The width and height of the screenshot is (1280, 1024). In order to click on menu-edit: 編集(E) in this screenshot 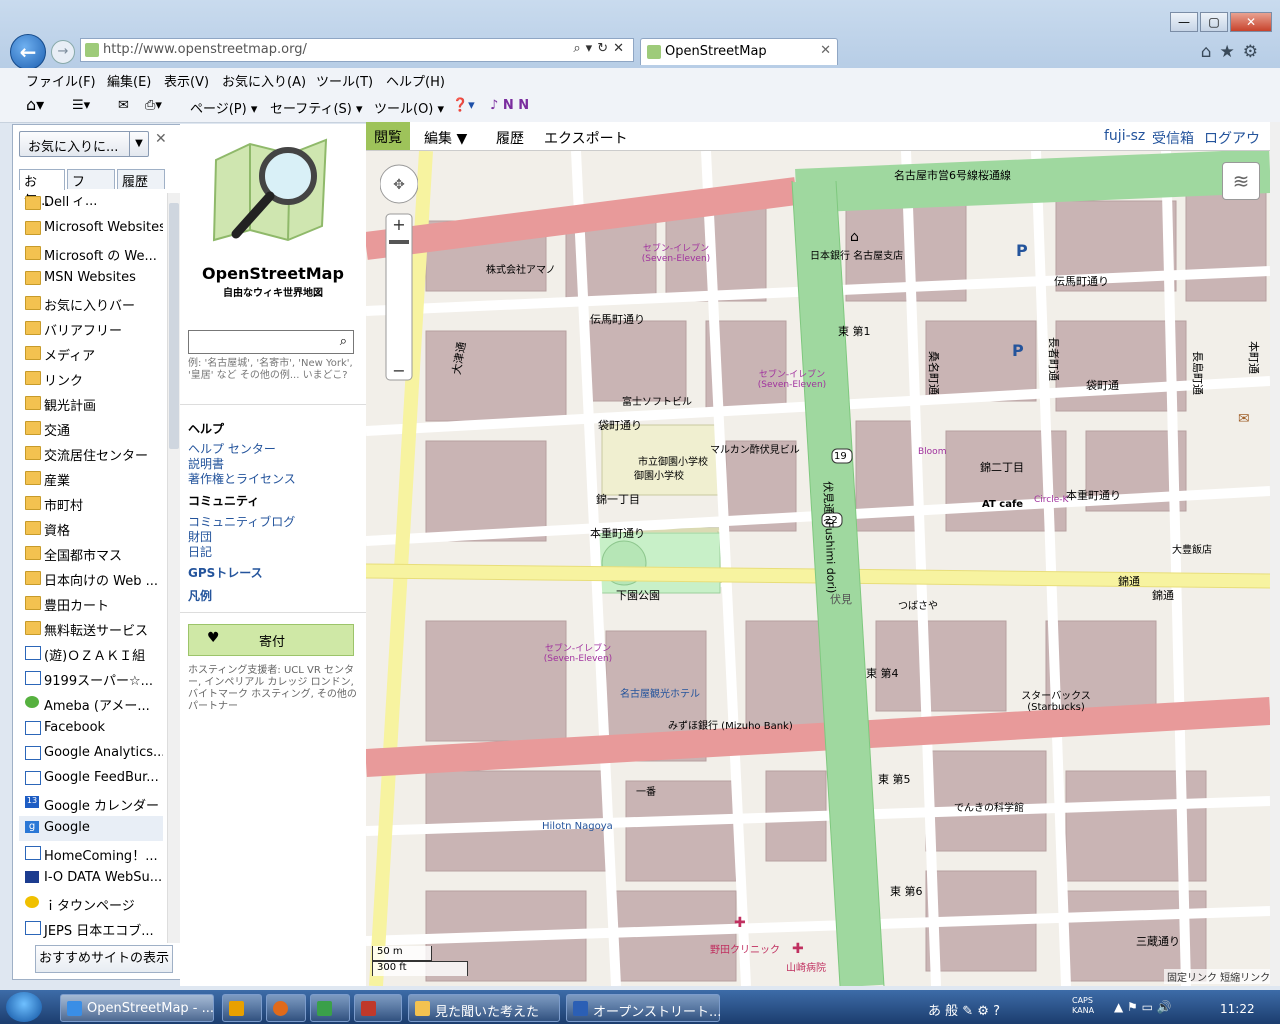, I will do `click(129, 80)`.